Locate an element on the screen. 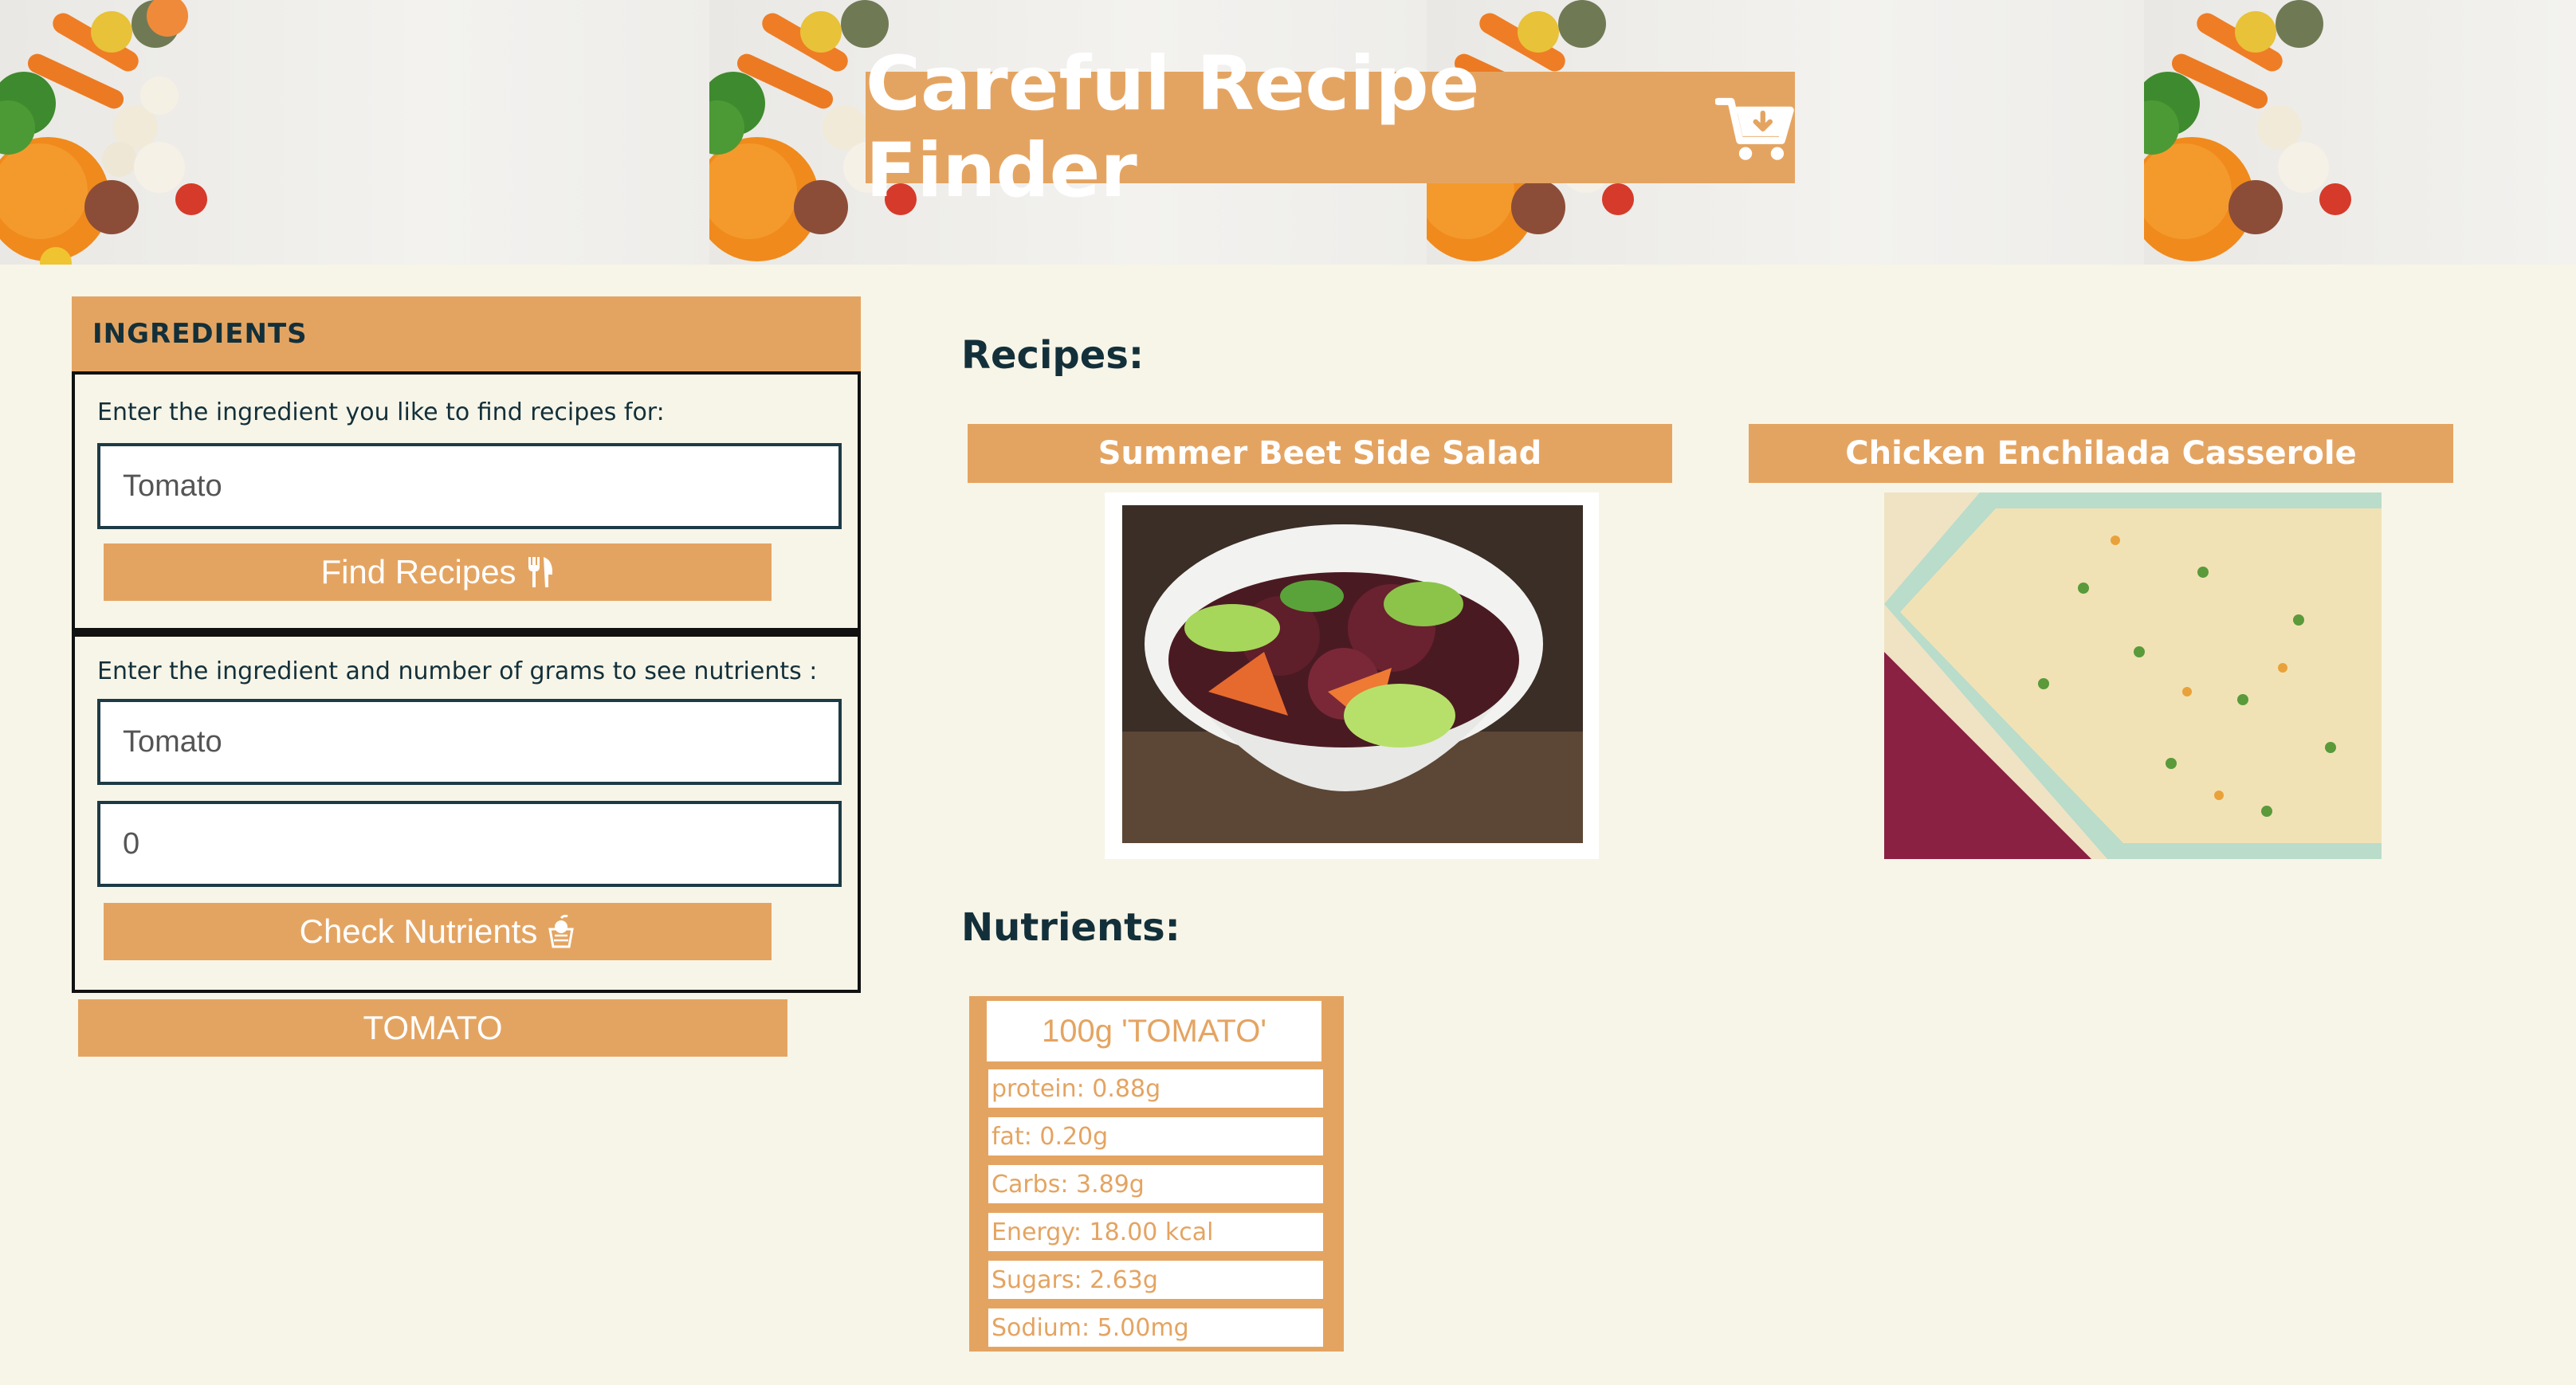 Image resolution: width=2576 pixels, height=1385 pixels. selected-ingredient-label: TOMATO is located at coordinates (433, 1027).